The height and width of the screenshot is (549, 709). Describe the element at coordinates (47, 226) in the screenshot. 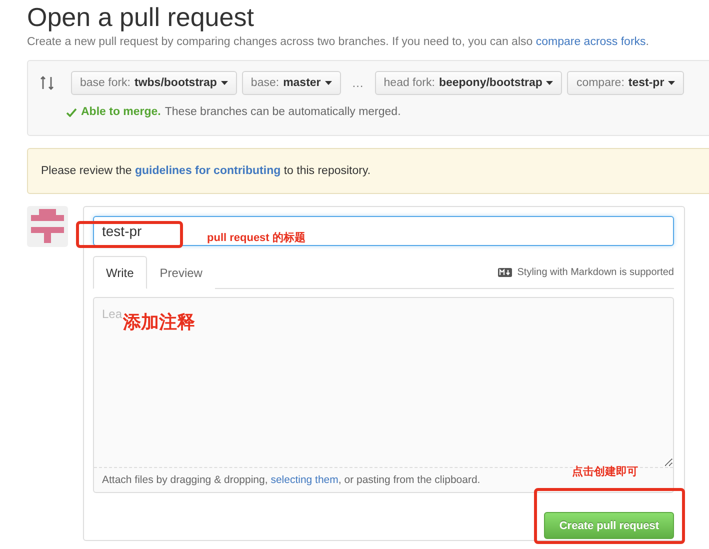

I see `avatar-icon` at that location.